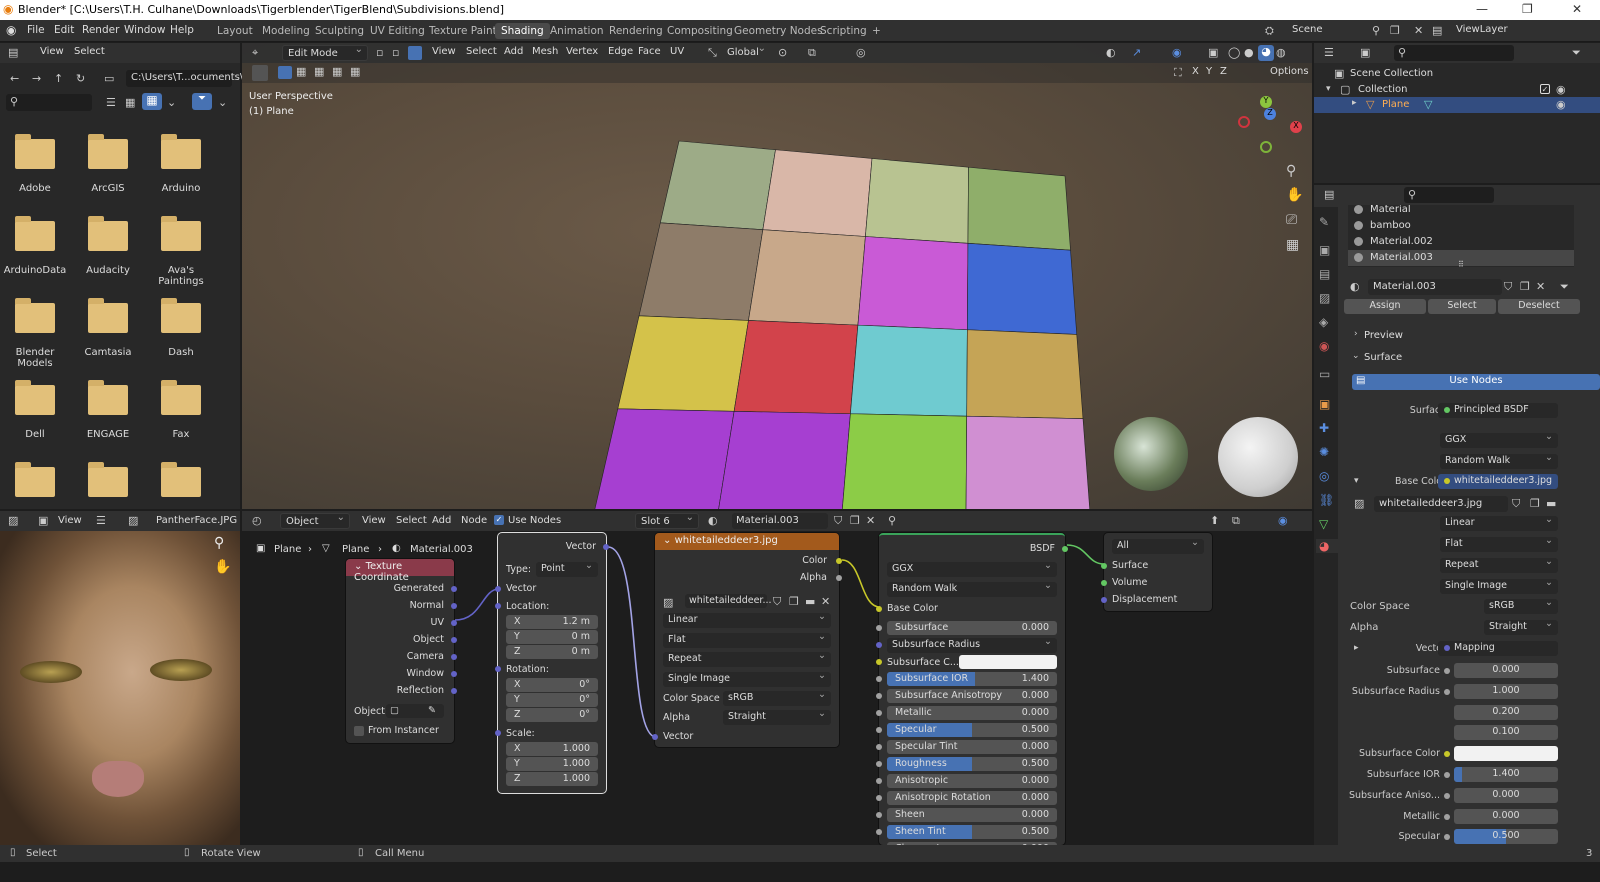  What do you see at coordinates (1266, 147) in the screenshot?
I see `gizmo-neg-y` at bounding box center [1266, 147].